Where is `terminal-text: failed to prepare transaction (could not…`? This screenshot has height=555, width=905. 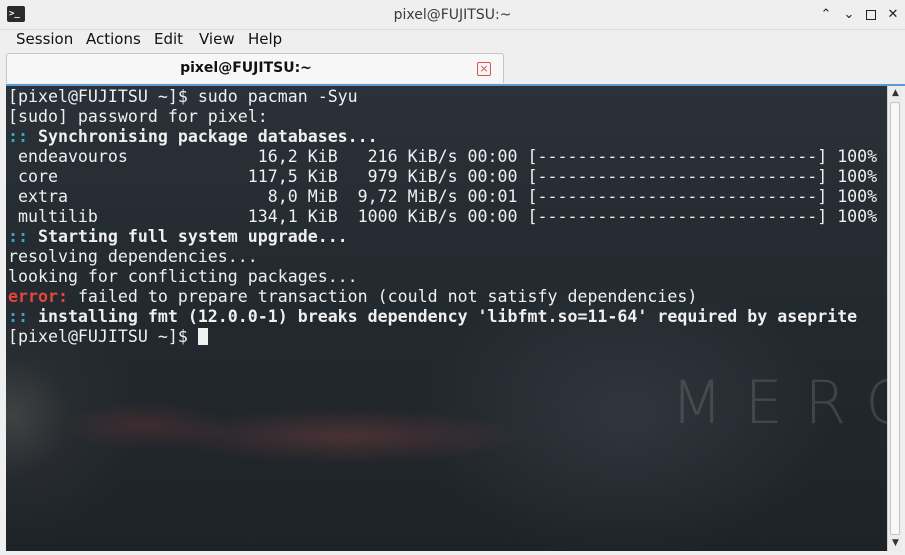 terminal-text: failed to prepare transaction (could not… is located at coordinates (382, 296).